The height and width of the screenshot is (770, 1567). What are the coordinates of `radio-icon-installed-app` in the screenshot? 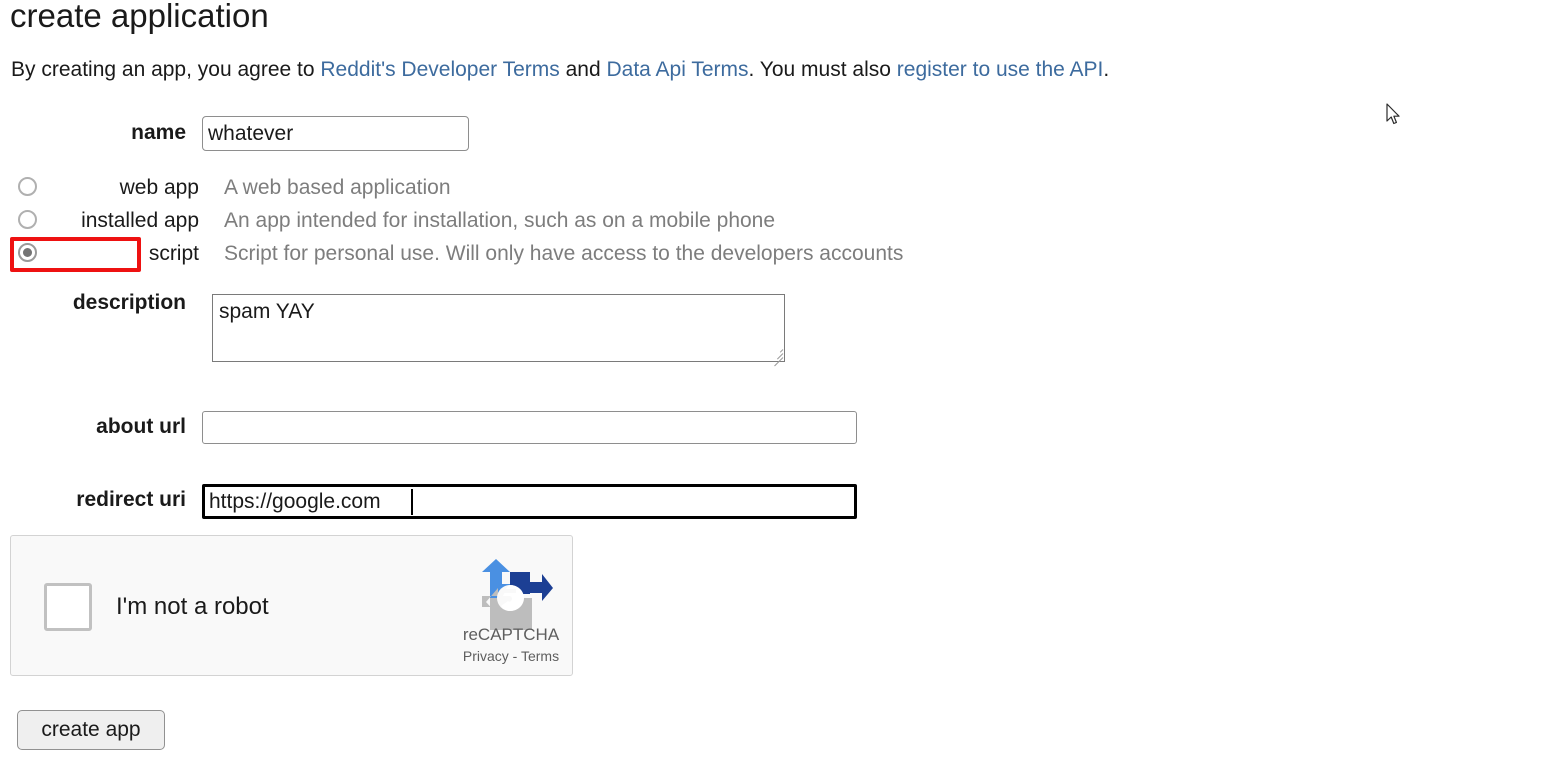 It's located at (27, 219).